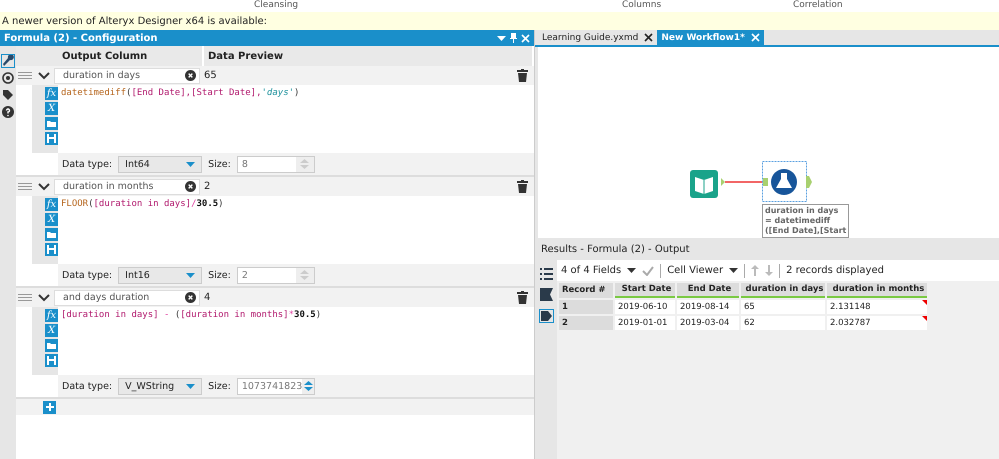 This screenshot has width=999, height=459. Describe the element at coordinates (546, 316) in the screenshot. I see `output-anchor-icon` at that location.